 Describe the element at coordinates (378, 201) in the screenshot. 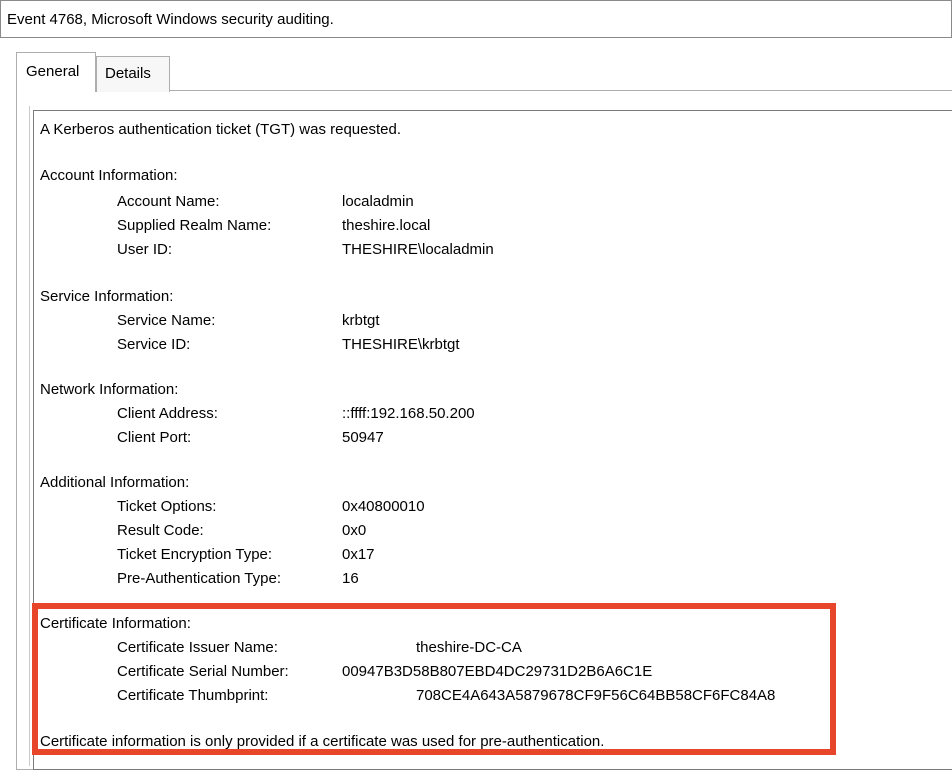

I see `account-name-value: localadmin` at that location.